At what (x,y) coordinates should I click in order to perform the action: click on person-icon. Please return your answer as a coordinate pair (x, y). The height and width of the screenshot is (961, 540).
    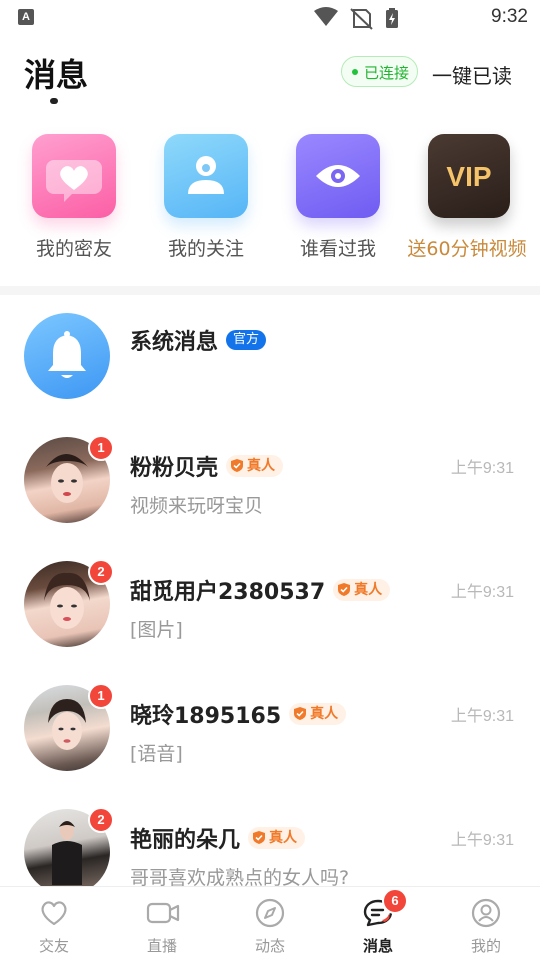
    Looking at the image, I should click on (206, 175).